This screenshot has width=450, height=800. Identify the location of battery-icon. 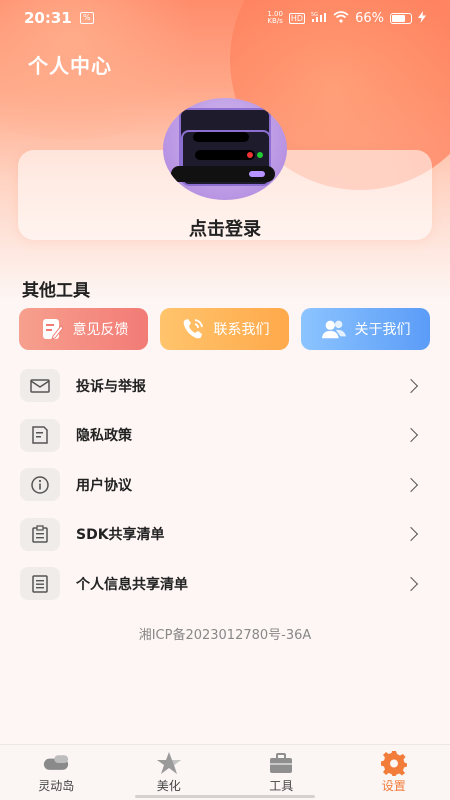
(401, 18).